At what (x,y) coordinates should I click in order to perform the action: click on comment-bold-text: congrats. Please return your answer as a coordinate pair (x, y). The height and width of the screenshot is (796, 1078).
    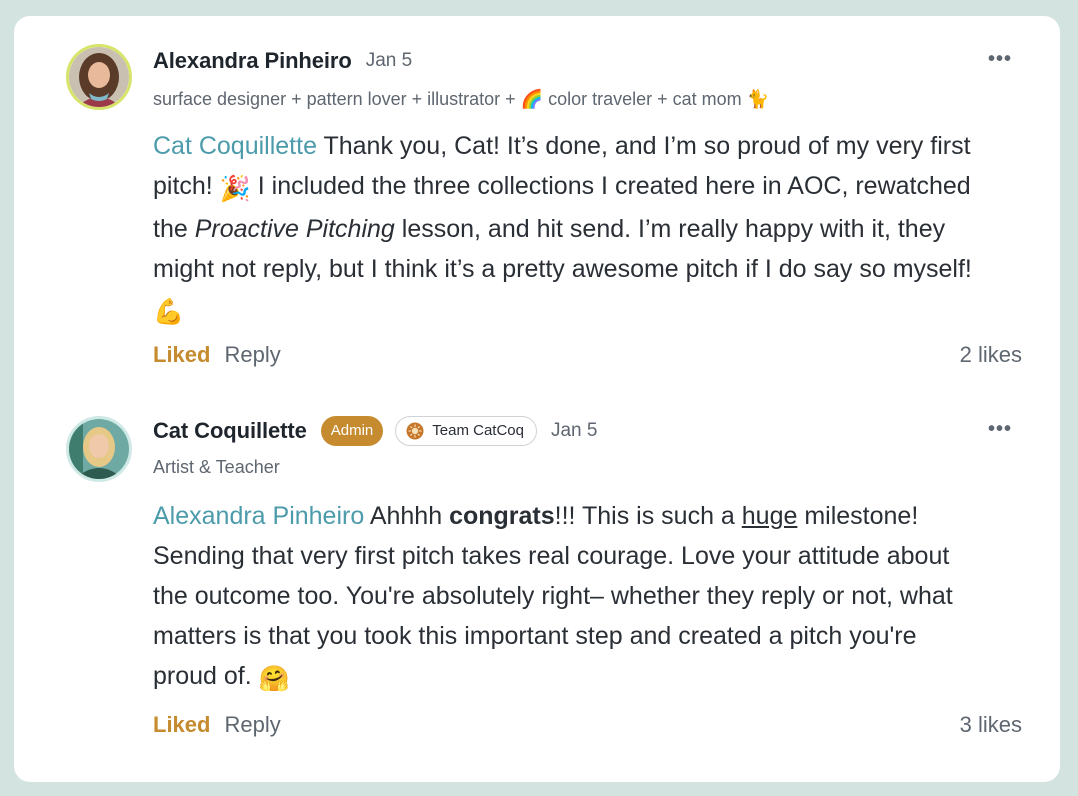
    Looking at the image, I should click on (502, 516).